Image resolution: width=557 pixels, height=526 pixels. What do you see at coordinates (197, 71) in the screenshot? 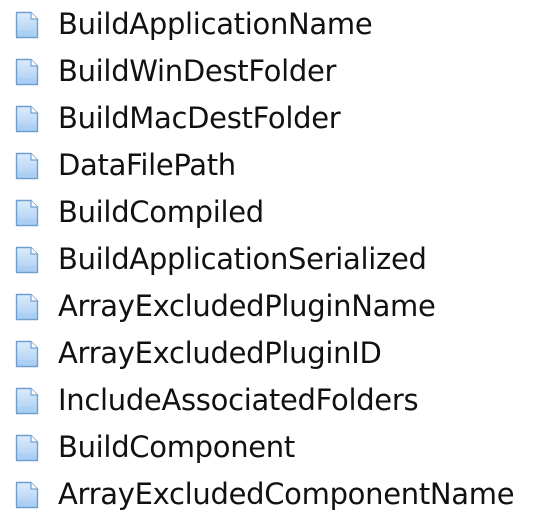
I see `list-item-label: BuildWinDestFolder` at bounding box center [197, 71].